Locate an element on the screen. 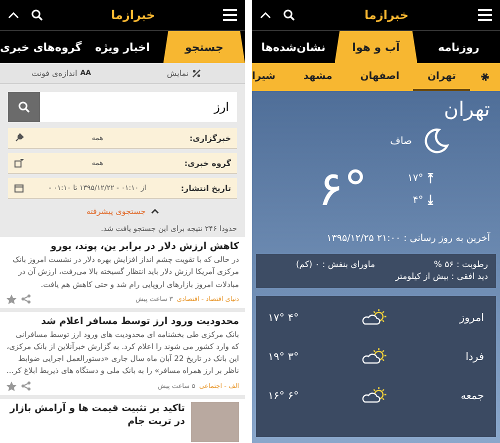 The width and height of the screenshot is (500, 443). search-button is located at coordinates (24, 107).